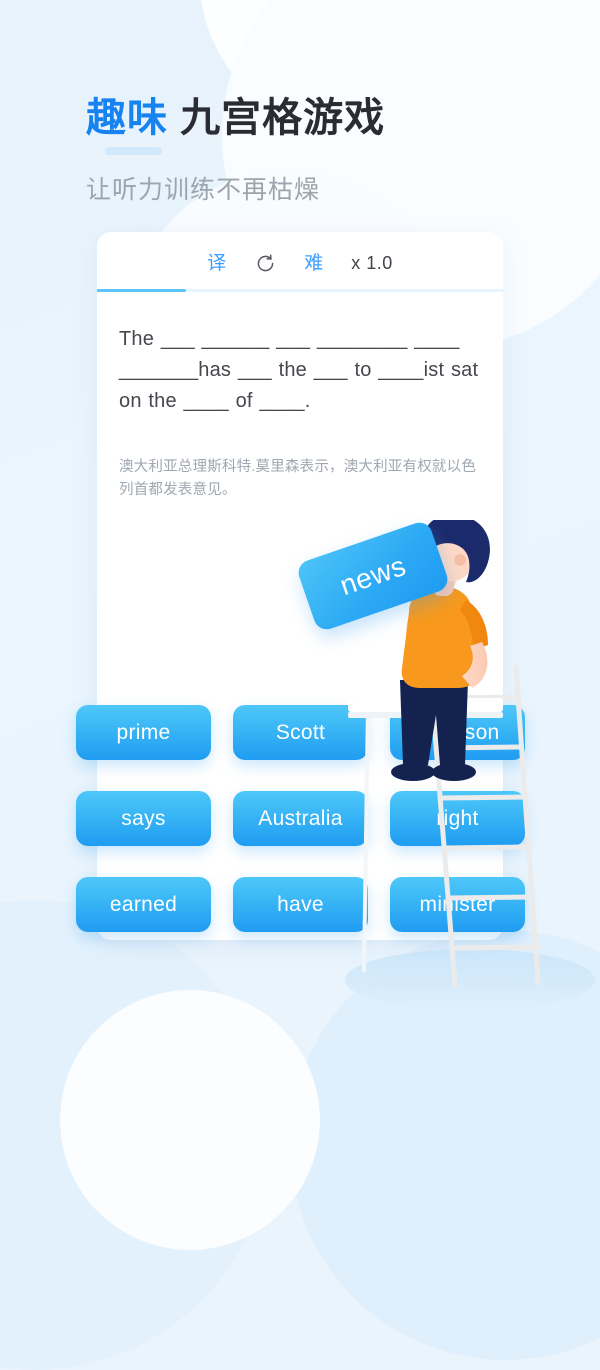  I want to click on word-tile: prime, so click(143, 732).